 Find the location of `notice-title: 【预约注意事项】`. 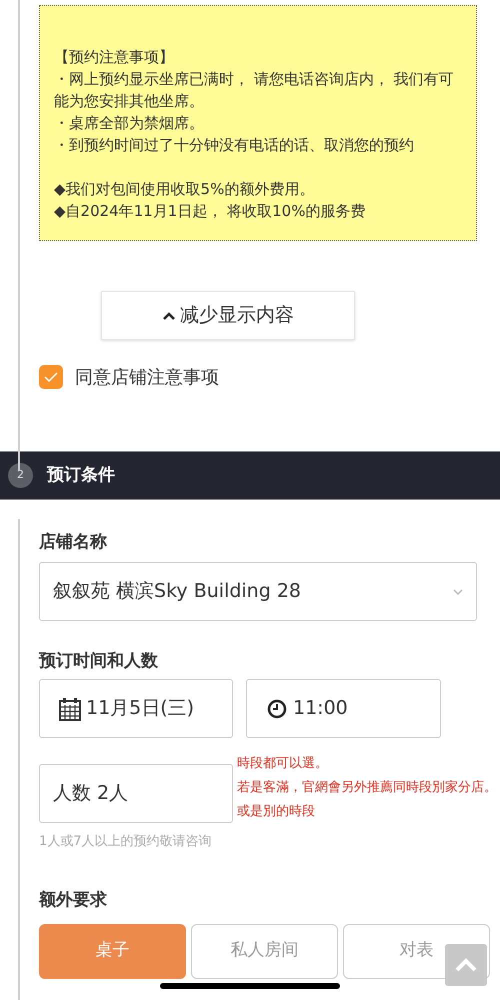

notice-title: 【预约注意事项】 is located at coordinates (114, 57).